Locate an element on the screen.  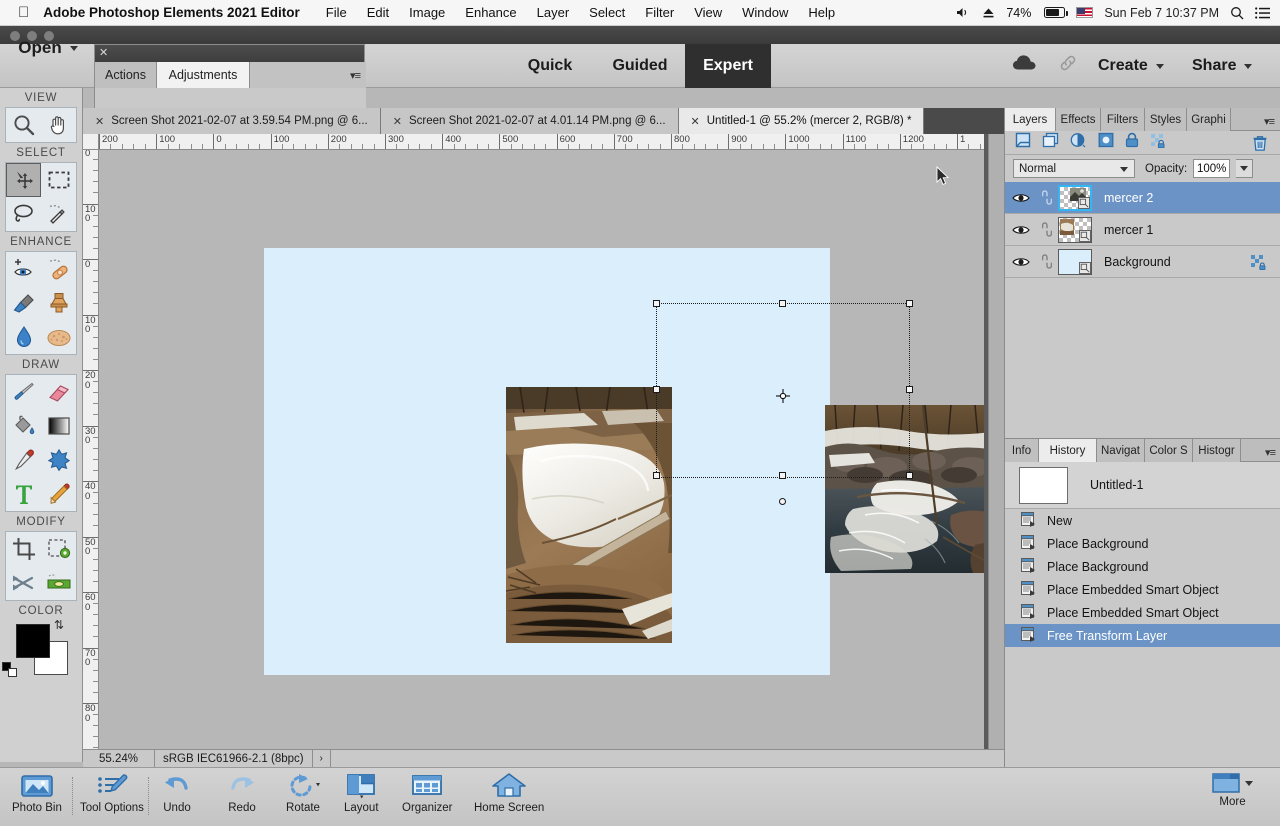
menu-edit: Edit is located at coordinates (378, 12).